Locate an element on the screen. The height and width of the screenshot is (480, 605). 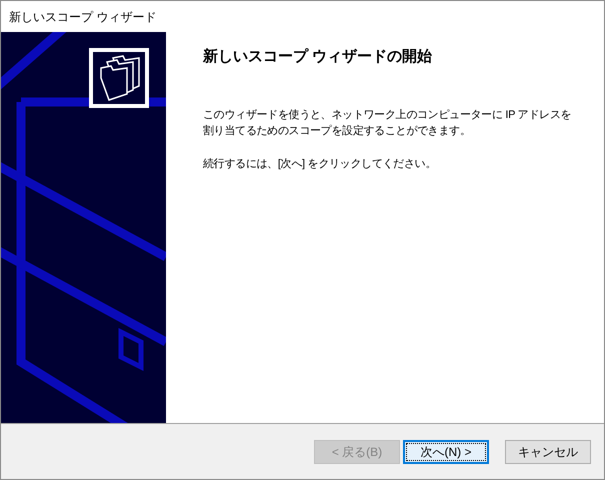
instruction-text: 続行するには、[次へ] をクリックしてください。 is located at coordinates (320, 164).